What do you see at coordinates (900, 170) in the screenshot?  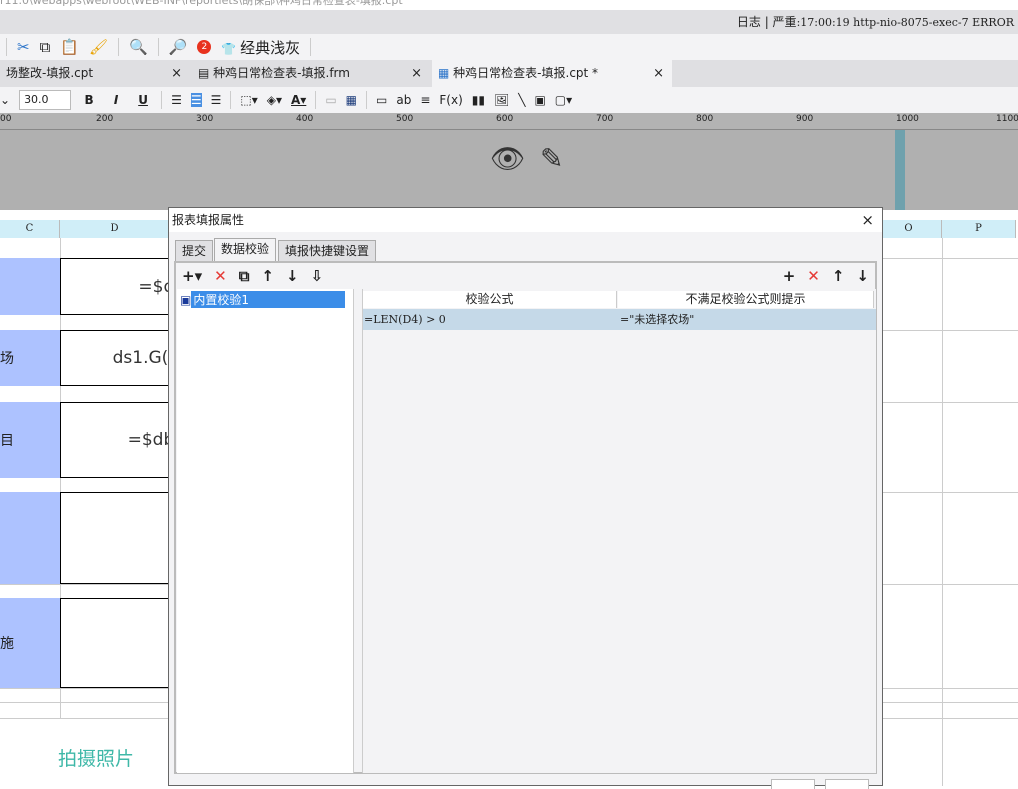 I see `page-boundary-marker` at bounding box center [900, 170].